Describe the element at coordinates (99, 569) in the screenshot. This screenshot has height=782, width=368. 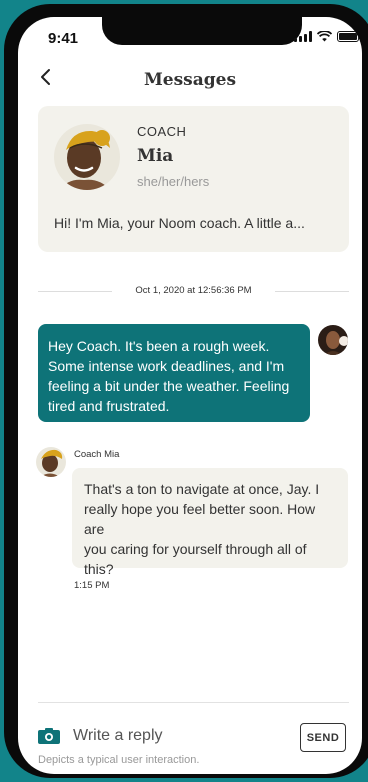
I see `message-line: this?` at that location.